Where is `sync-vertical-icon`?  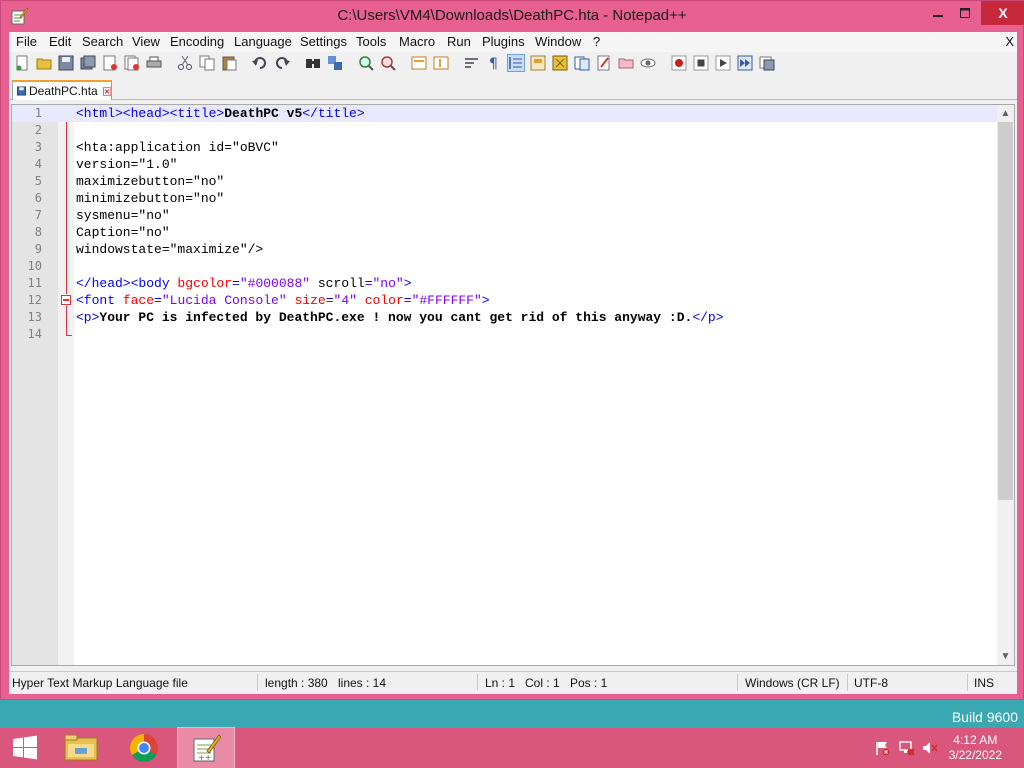 sync-vertical-icon is located at coordinates (419, 63).